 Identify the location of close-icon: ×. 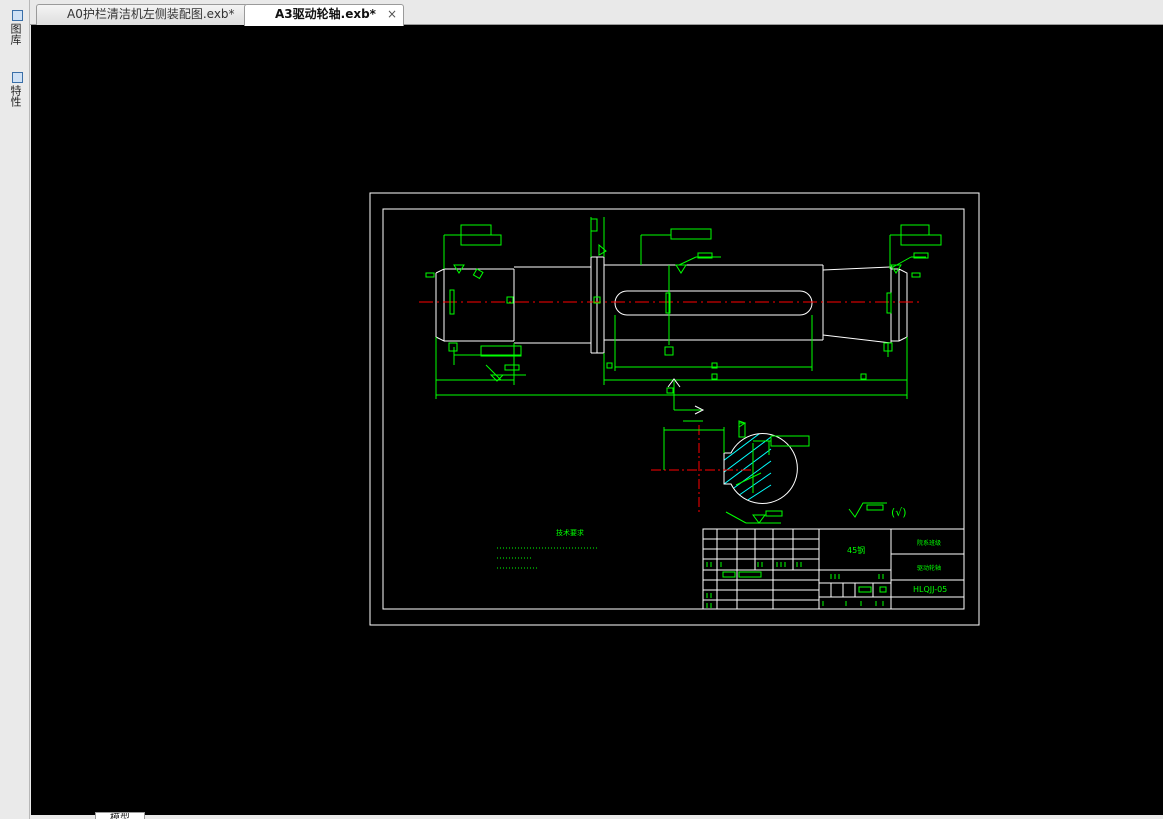
(392, 14).